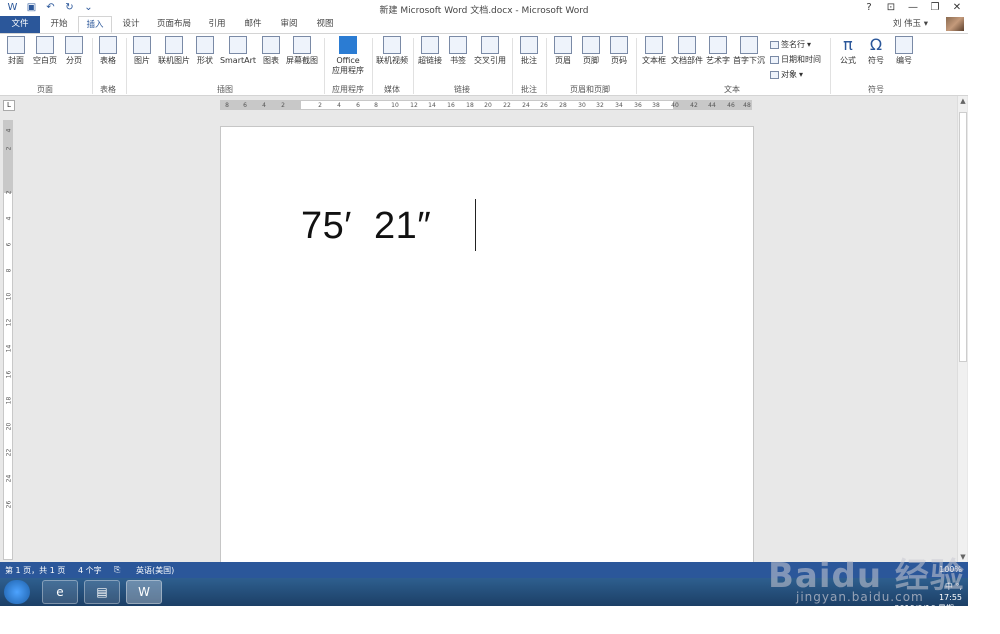 The width and height of the screenshot is (1000, 634). What do you see at coordinates (238, 51) in the screenshot?
I see `smartart-button: SmartArt` at bounding box center [238, 51].